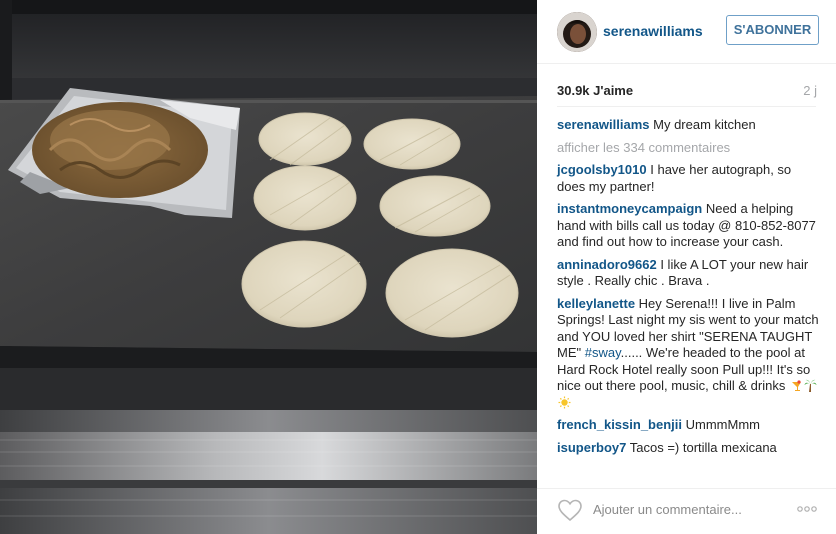  Describe the element at coordinates (570, 510) in the screenshot. I see `heart-outline-icon` at that location.